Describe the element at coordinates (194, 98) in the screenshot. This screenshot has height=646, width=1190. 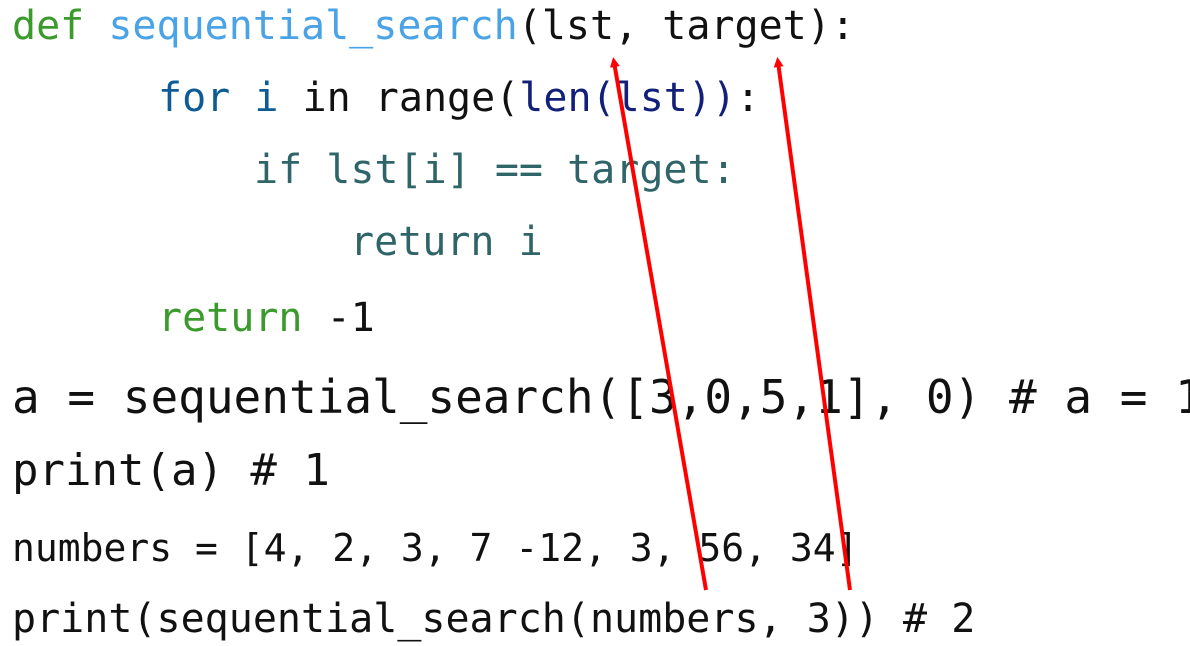
I see `keyword-for: for` at that location.